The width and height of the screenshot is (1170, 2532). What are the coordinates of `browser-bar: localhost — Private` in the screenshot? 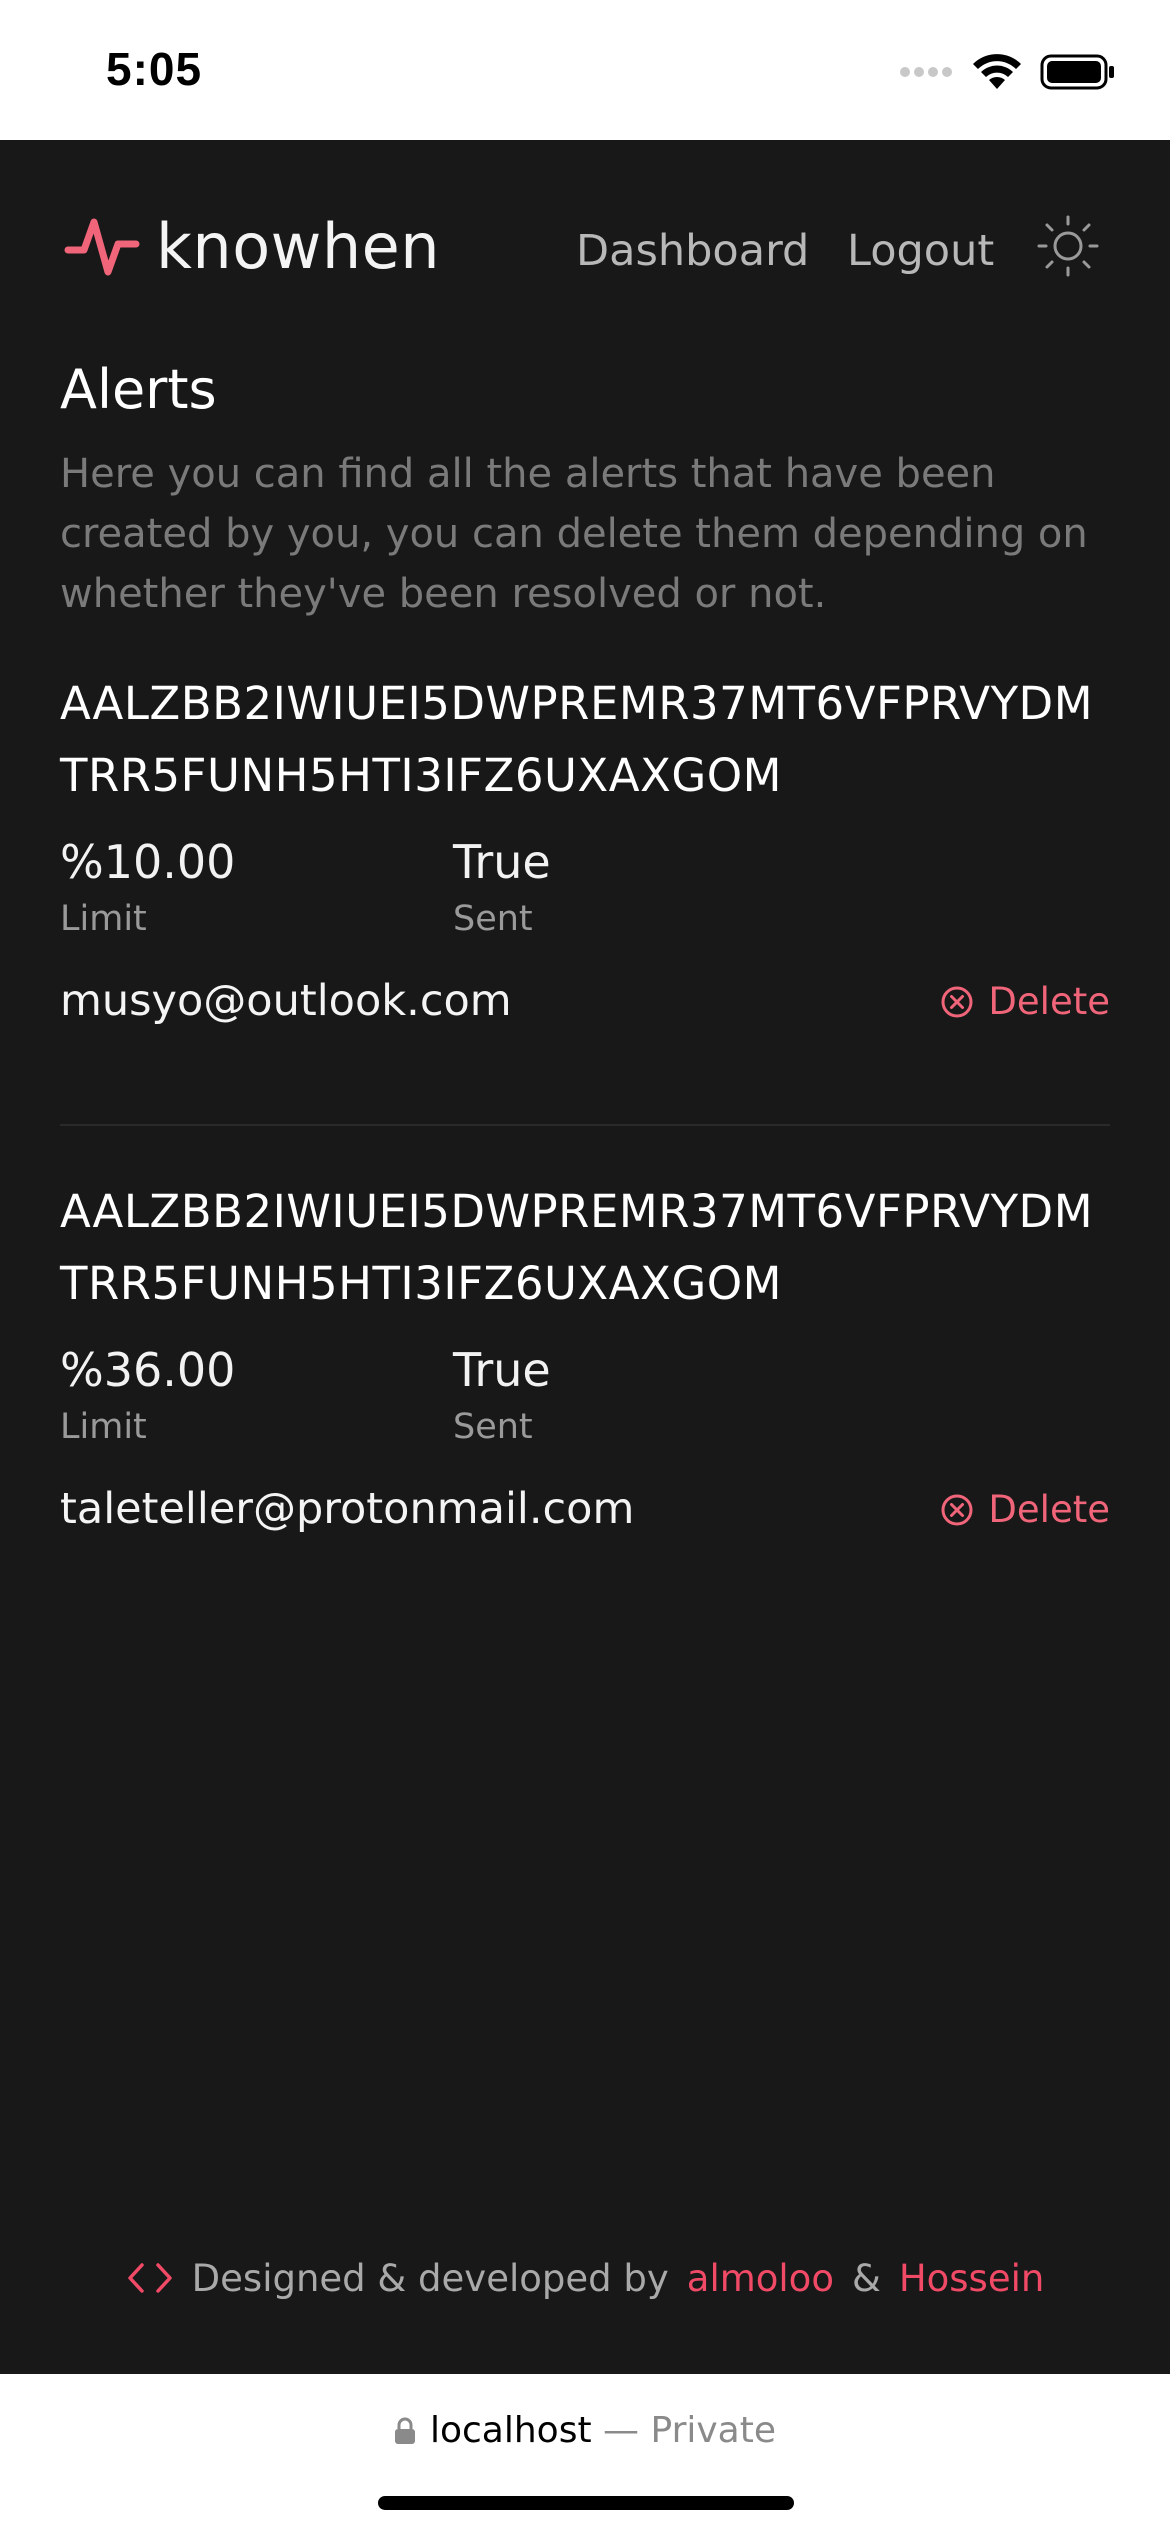 It's located at (585, 2453).